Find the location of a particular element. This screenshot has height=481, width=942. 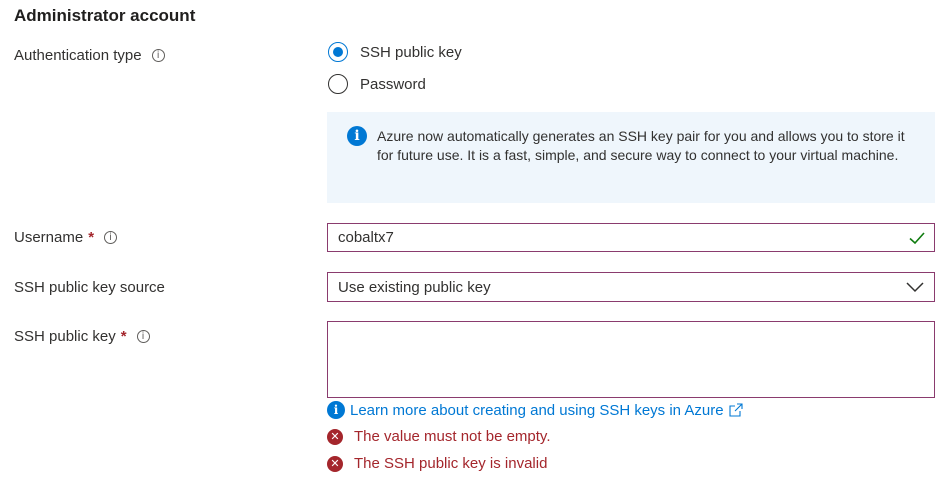

checkmark-icon is located at coordinates (917, 238).